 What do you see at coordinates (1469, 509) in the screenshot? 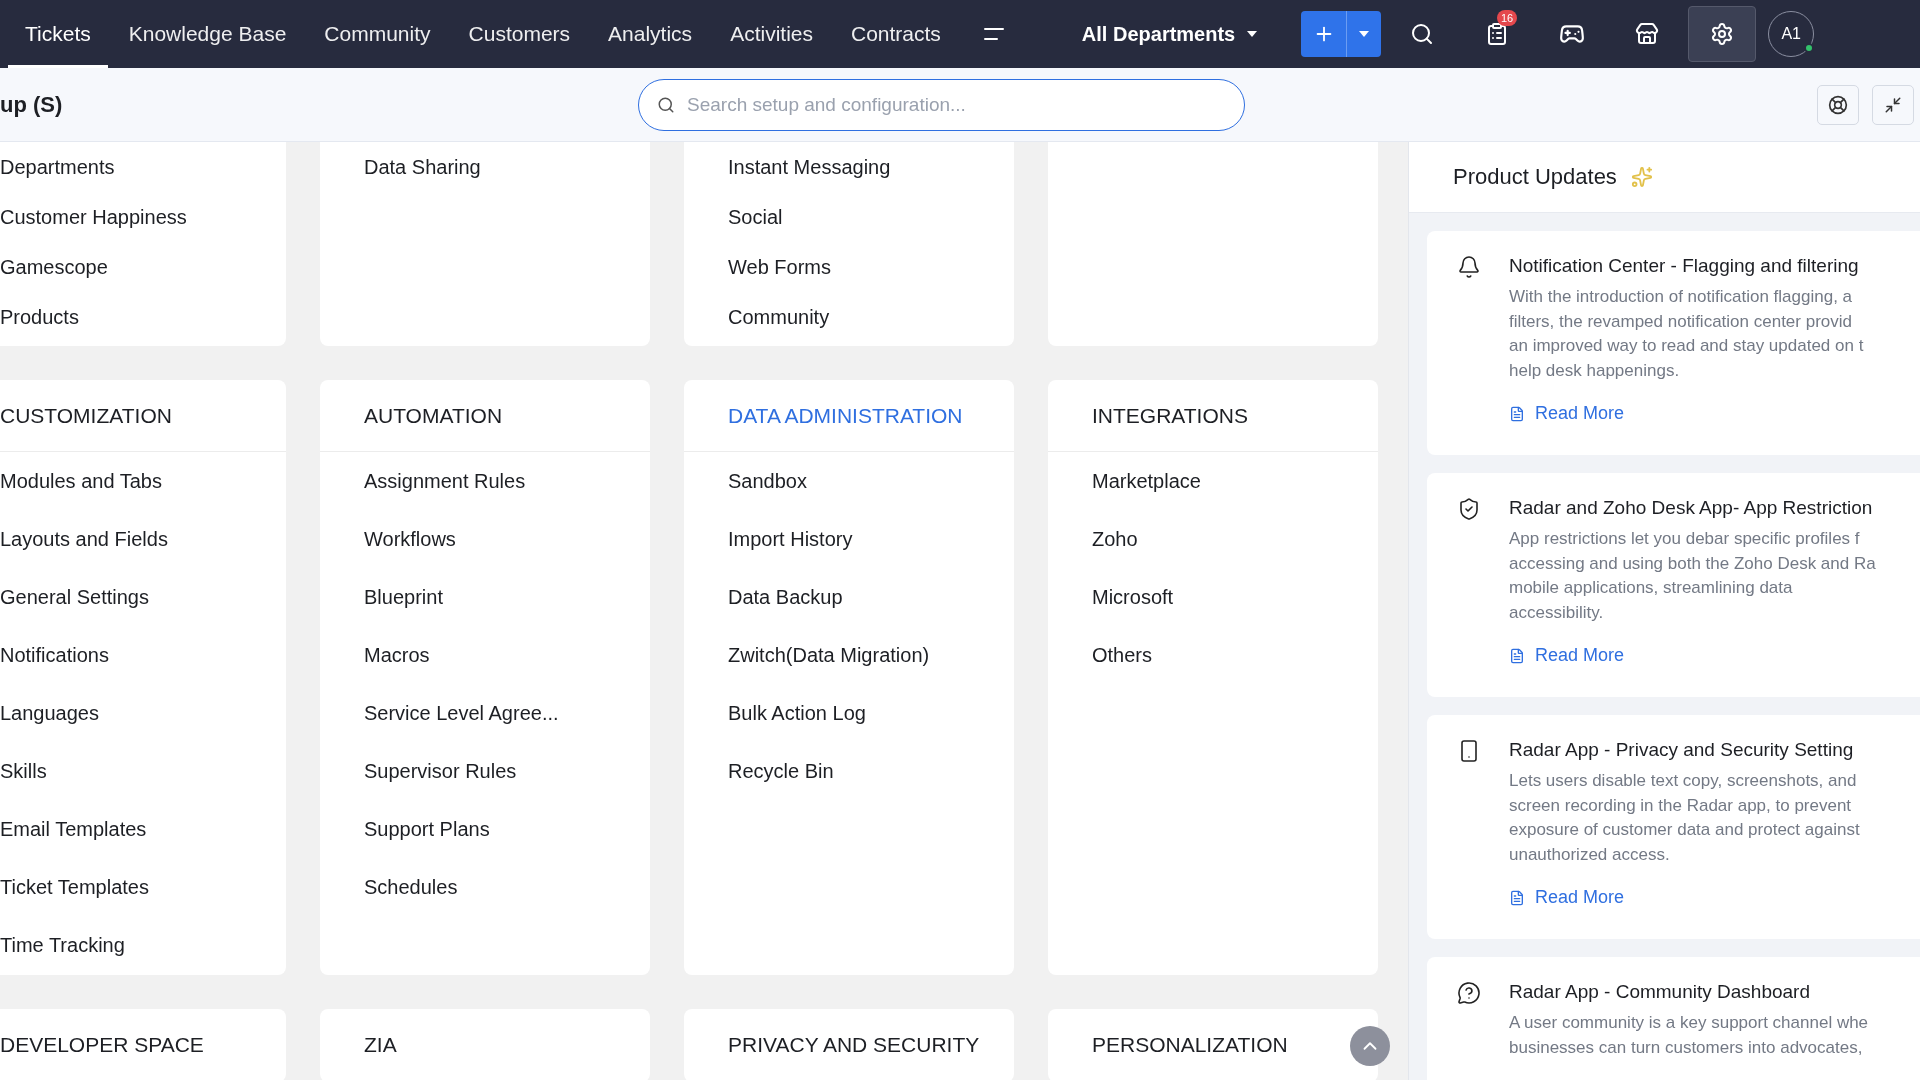
I see `shield-icon` at bounding box center [1469, 509].